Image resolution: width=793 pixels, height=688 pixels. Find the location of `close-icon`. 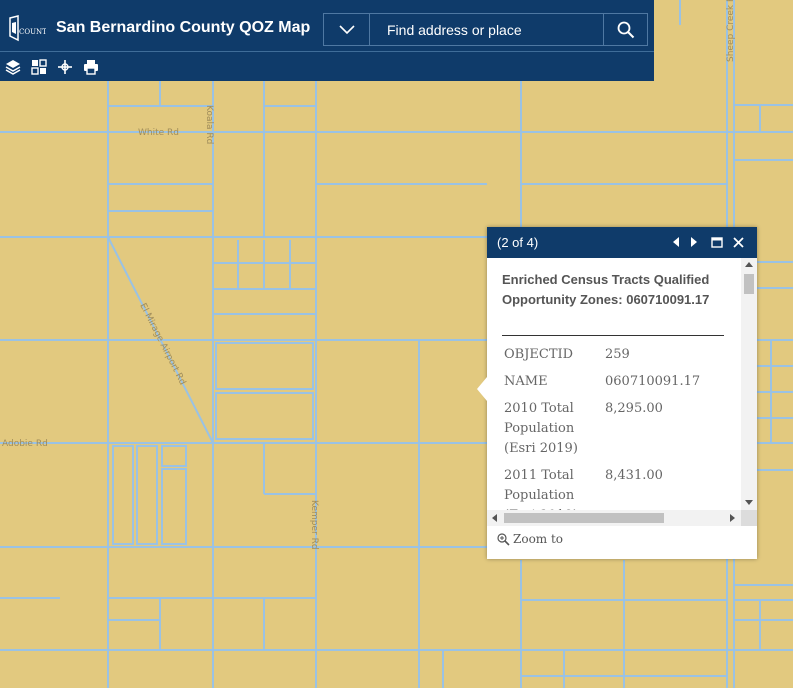

close-icon is located at coordinates (738, 242).